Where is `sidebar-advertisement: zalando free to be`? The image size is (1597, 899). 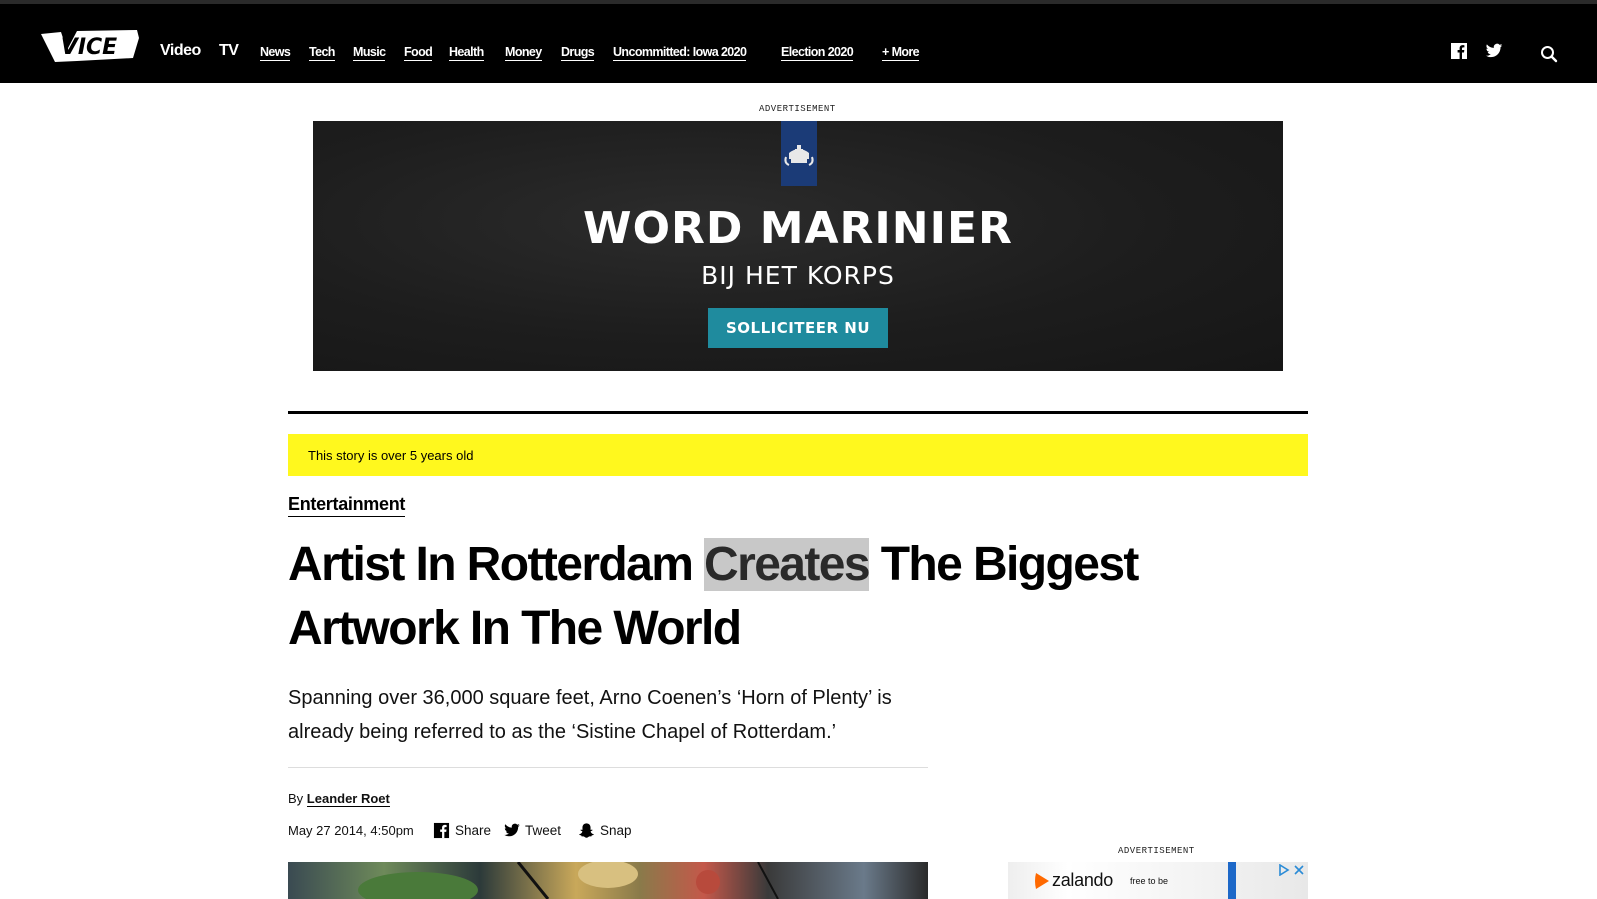
sidebar-advertisement: zalando free to be is located at coordinates (1158, 880).